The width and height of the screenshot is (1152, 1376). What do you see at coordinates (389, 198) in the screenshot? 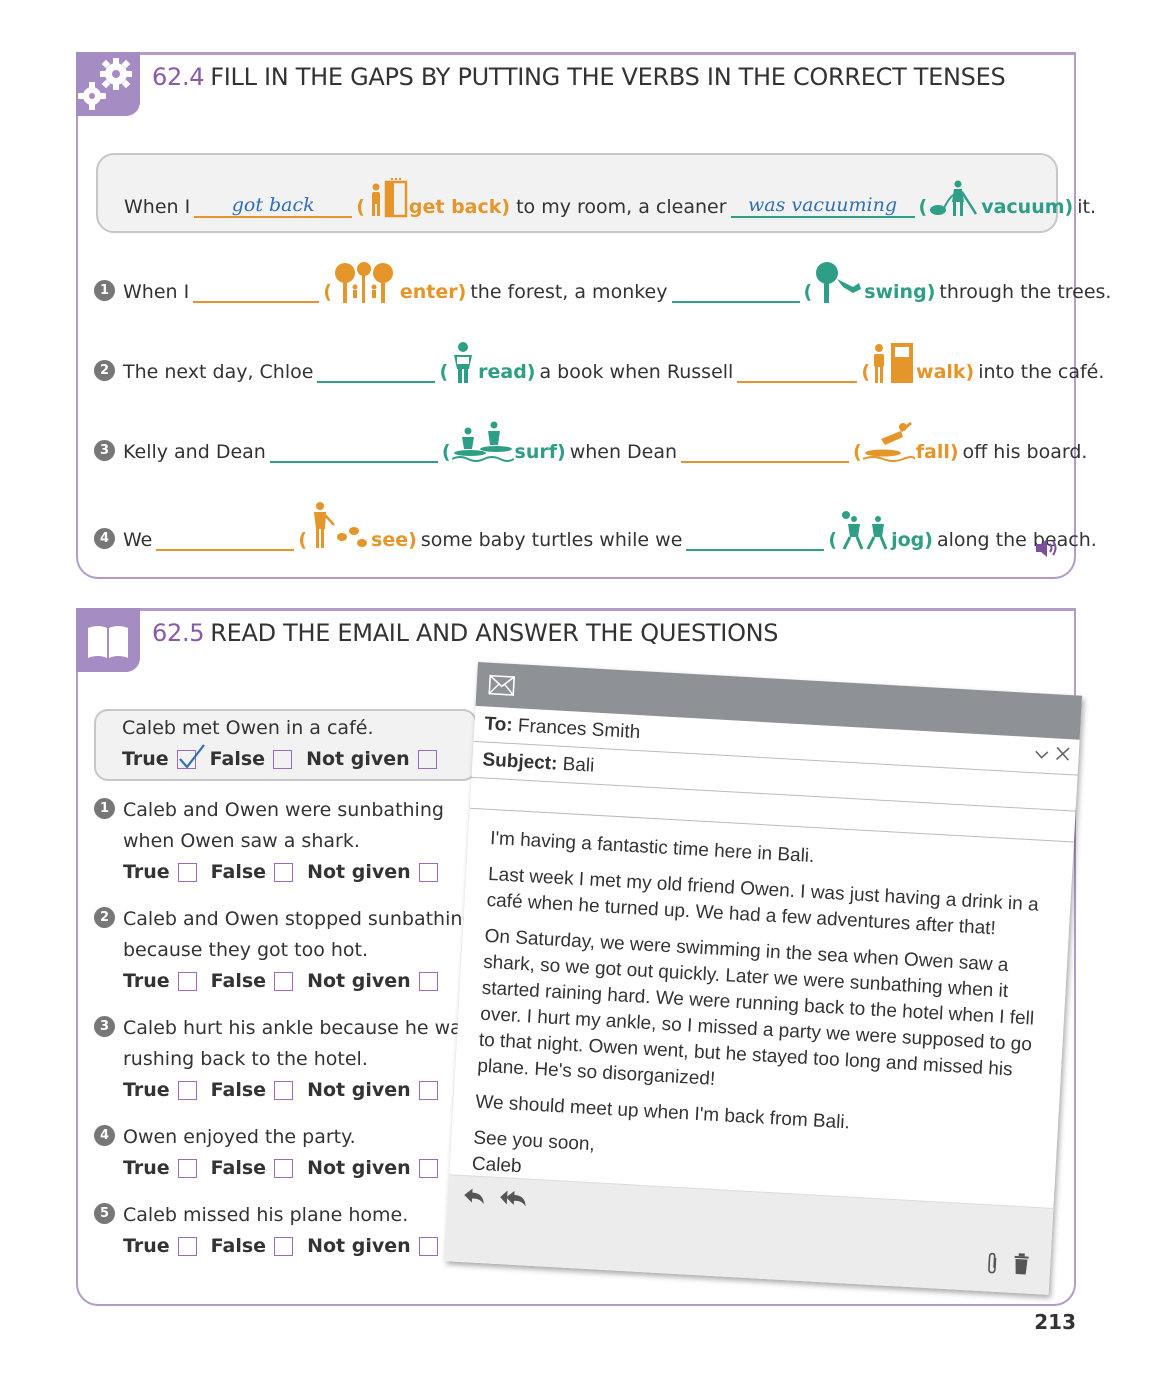
I see `person-door-icon` at bounding box center [389, 198].